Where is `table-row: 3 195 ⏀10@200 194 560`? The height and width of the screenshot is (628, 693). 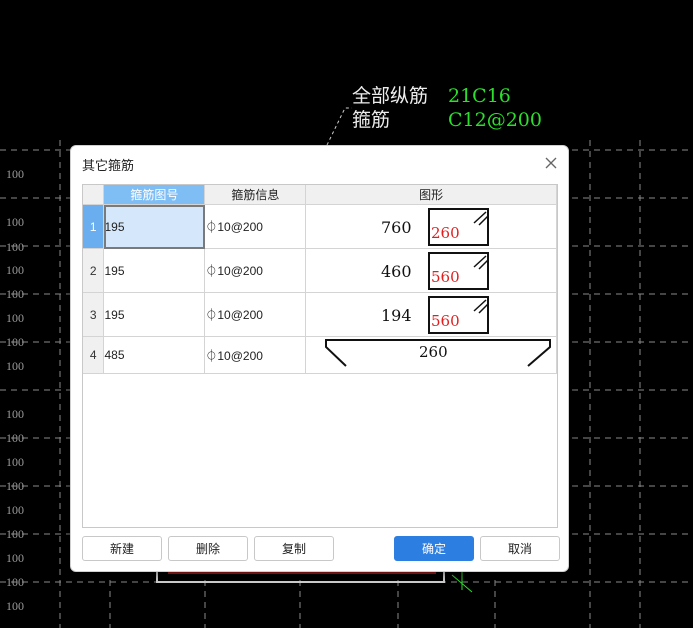
table-row: 3 195 ⏀10@200 194 560 is located at coordinates (320, 314).